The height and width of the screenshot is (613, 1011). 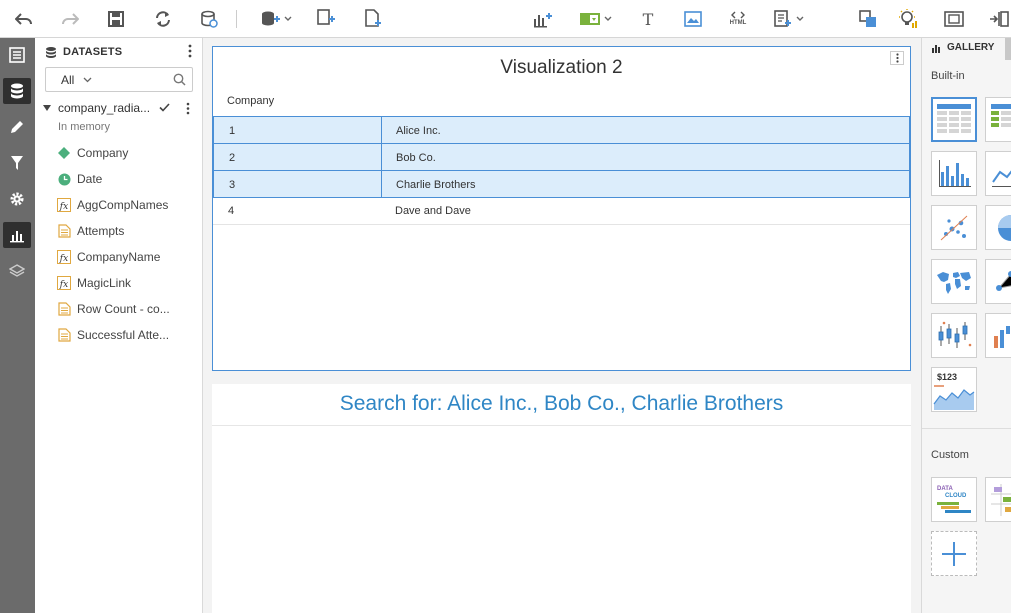 What do you see at coordinates (92, 153) in the screenshot?
I see `field-item: Company` at bounding box center [92, 153].